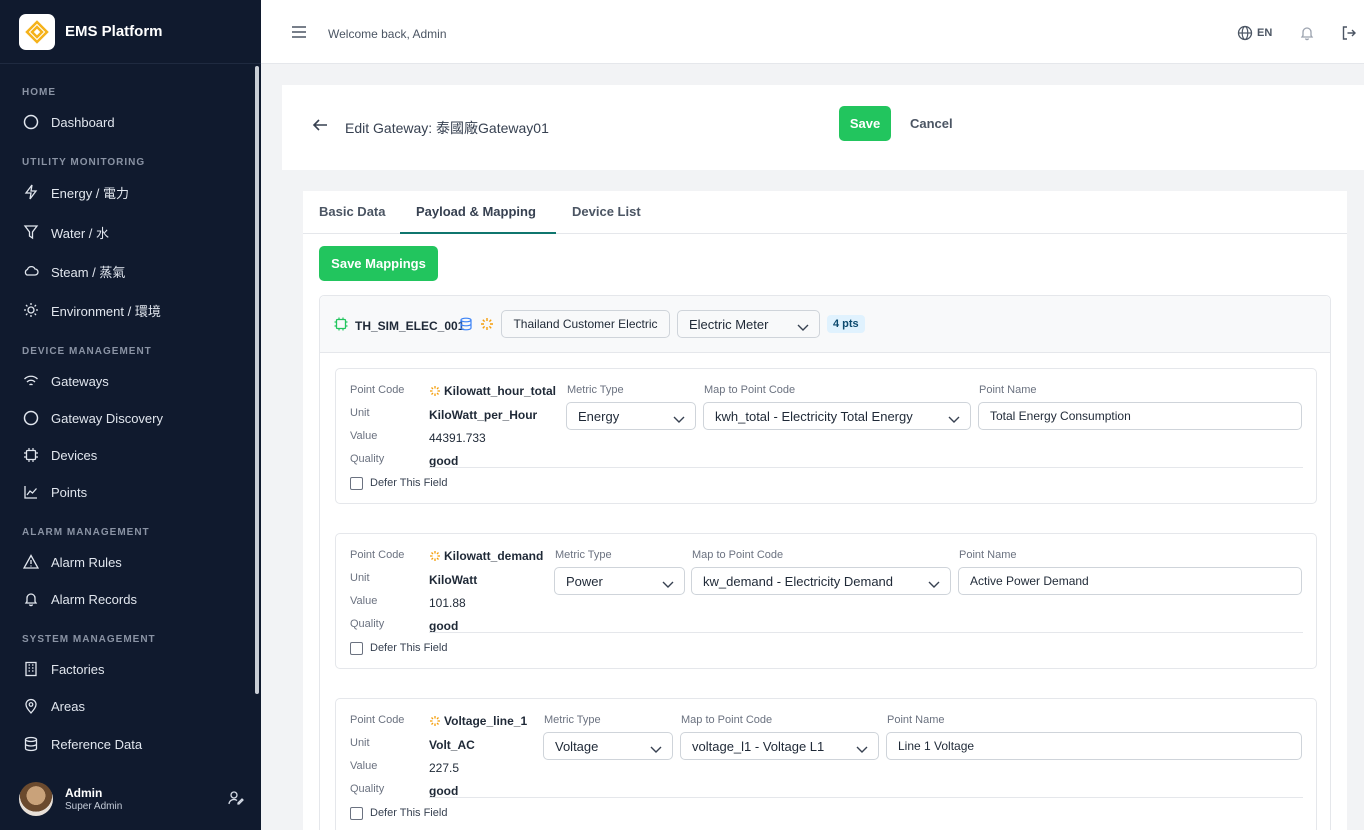 The height and width of the screenshot is (830, 1364). What do you see at coordinates (606, 211) in the screenshot?
I see `tab-device-list: Device List` at bounding box center [606, 211].